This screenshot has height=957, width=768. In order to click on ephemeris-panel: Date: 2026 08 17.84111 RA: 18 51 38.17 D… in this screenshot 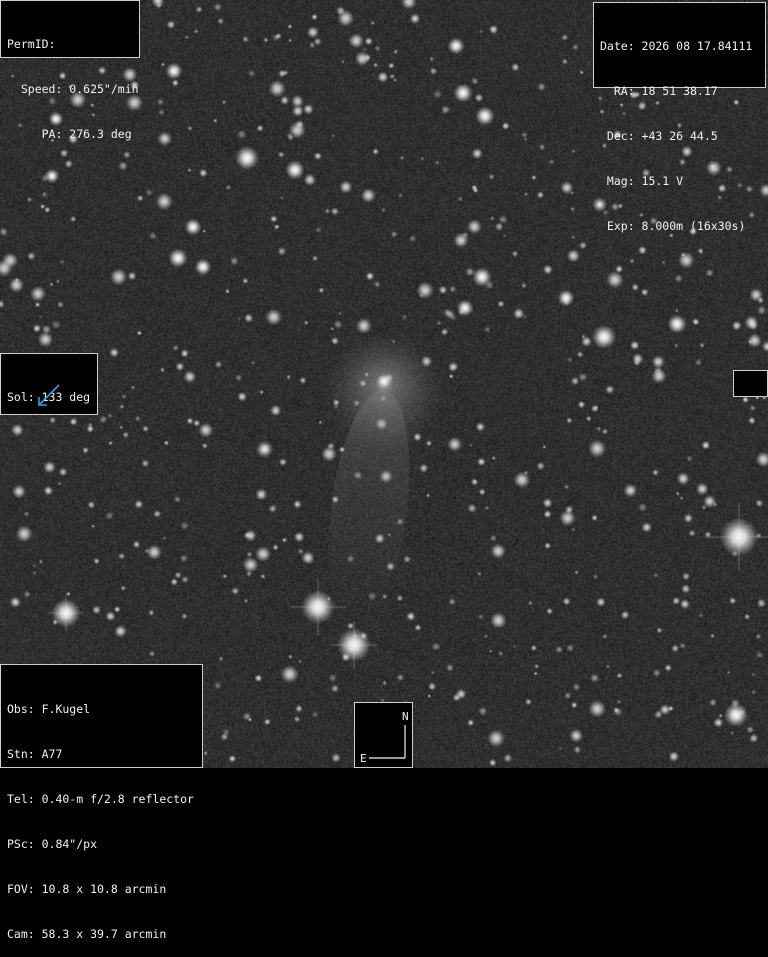, I will do `click(679, 117)`.